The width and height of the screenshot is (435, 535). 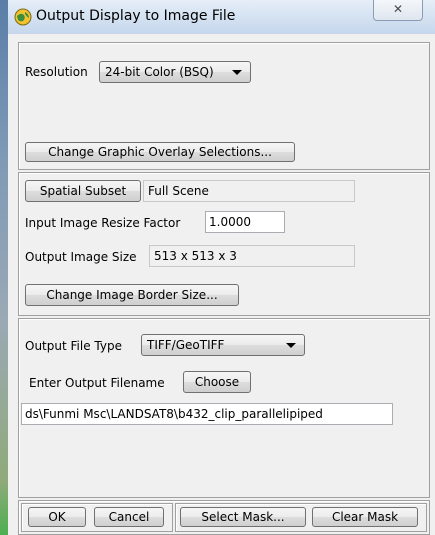 What do you see at coordinates (97, 383) in the screenshot?
I see `output-filename-label: Enter Output Filename` at bounding box center [97, 383].